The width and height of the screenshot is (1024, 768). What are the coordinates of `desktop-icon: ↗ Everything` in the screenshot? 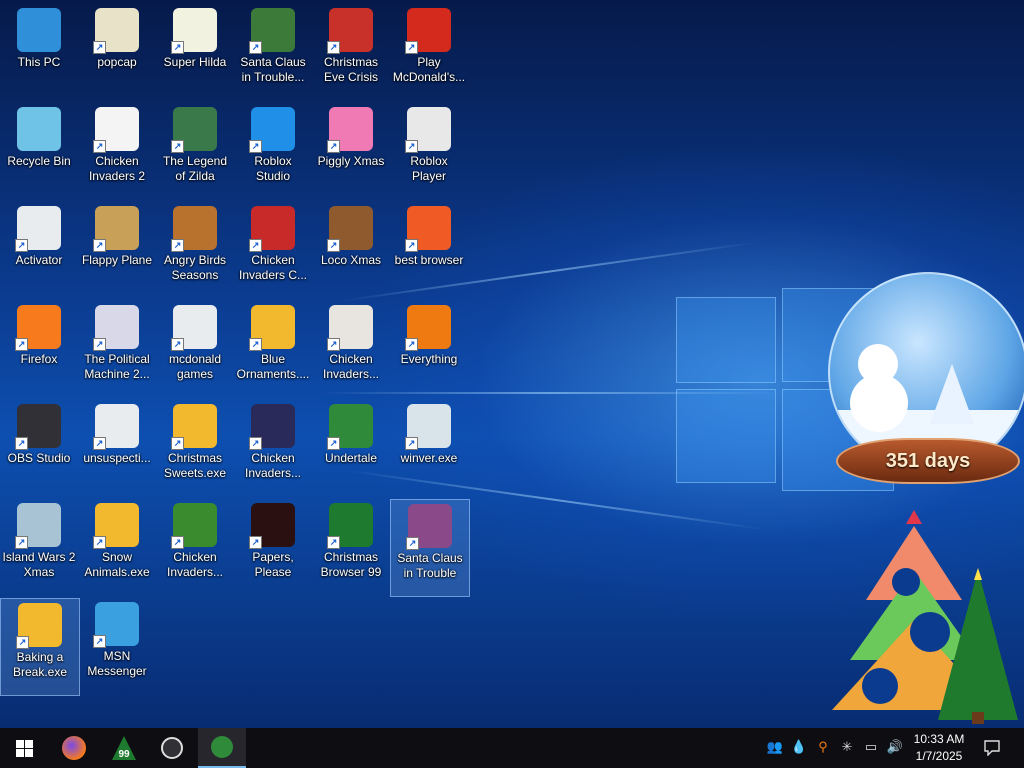 It's located at (429, 349).